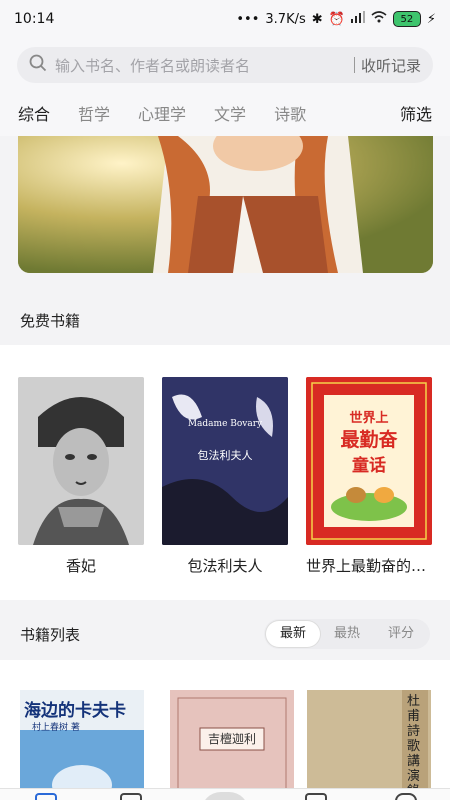 This screenshot has width=450, height=800. Describe the element at coordinates (406, 796) in the screenshot. I see `profile-icon` at that location.